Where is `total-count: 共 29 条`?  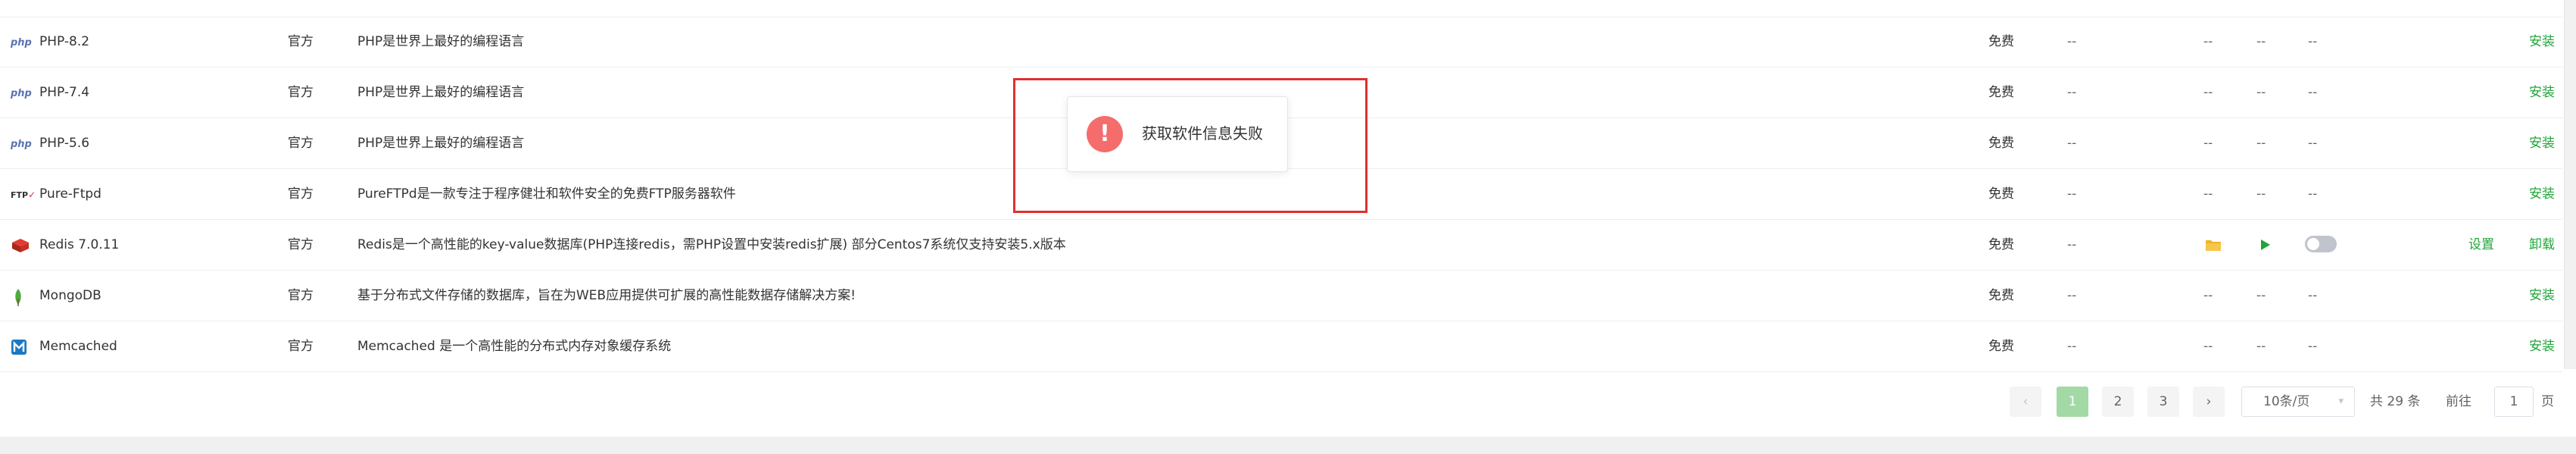
total-count: 共 29 条 is located at coordinates (2395, 401).